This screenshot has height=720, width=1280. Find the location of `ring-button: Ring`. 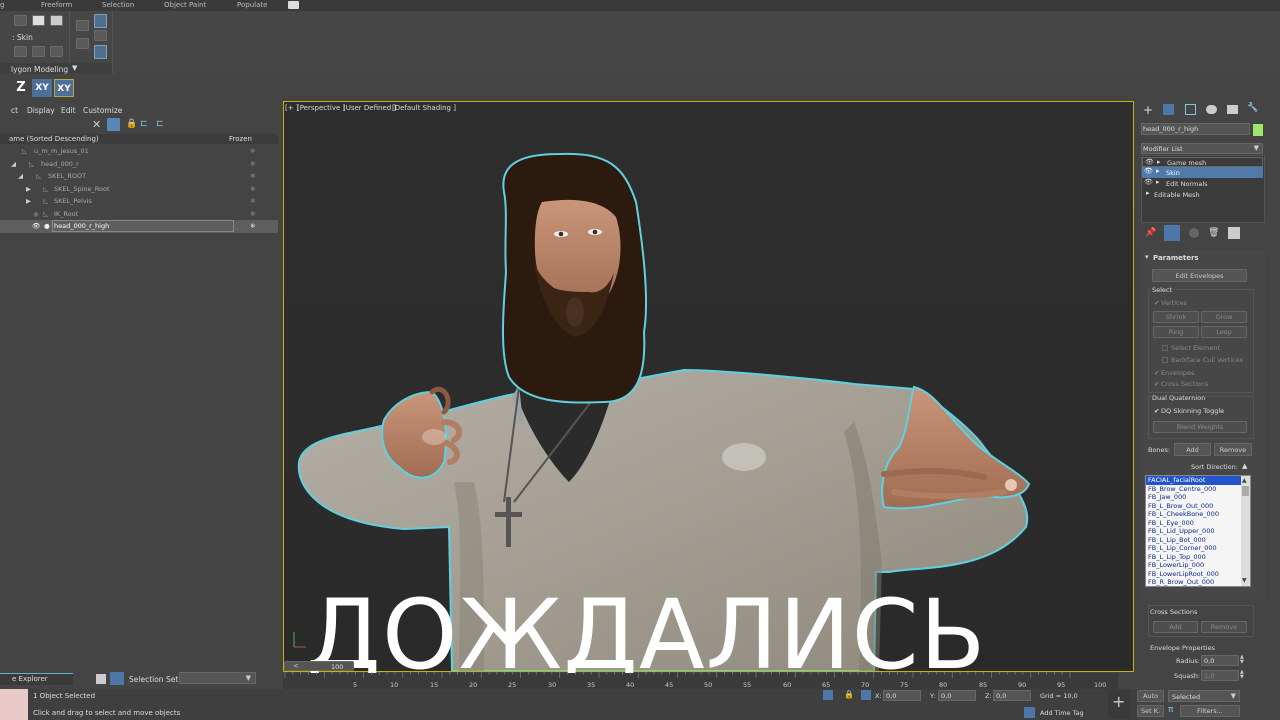

ring-button: Ring is located at coordinates (1176, 332).